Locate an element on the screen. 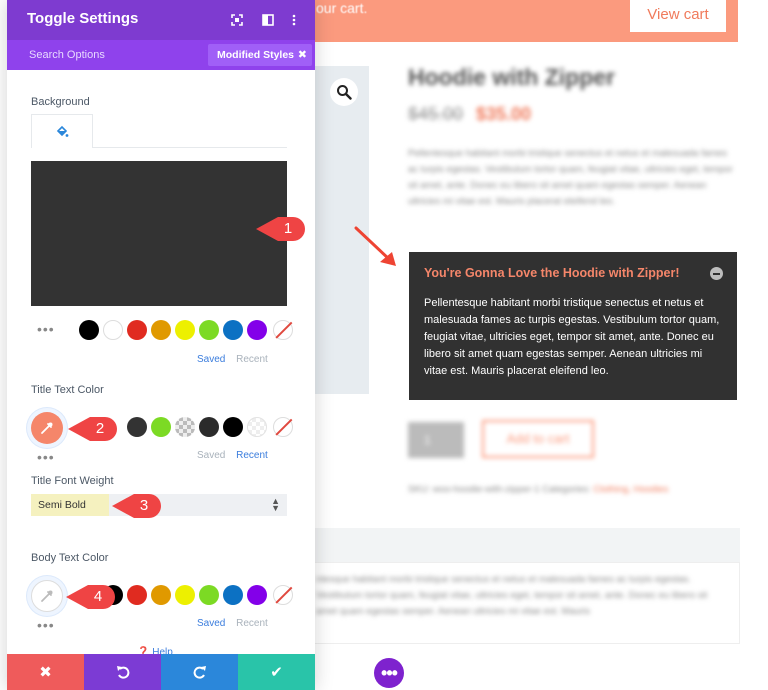 This screenshot has width=768, height=690. title-font-weight-label: Title Font Weight is located at coordinates (72, 481).